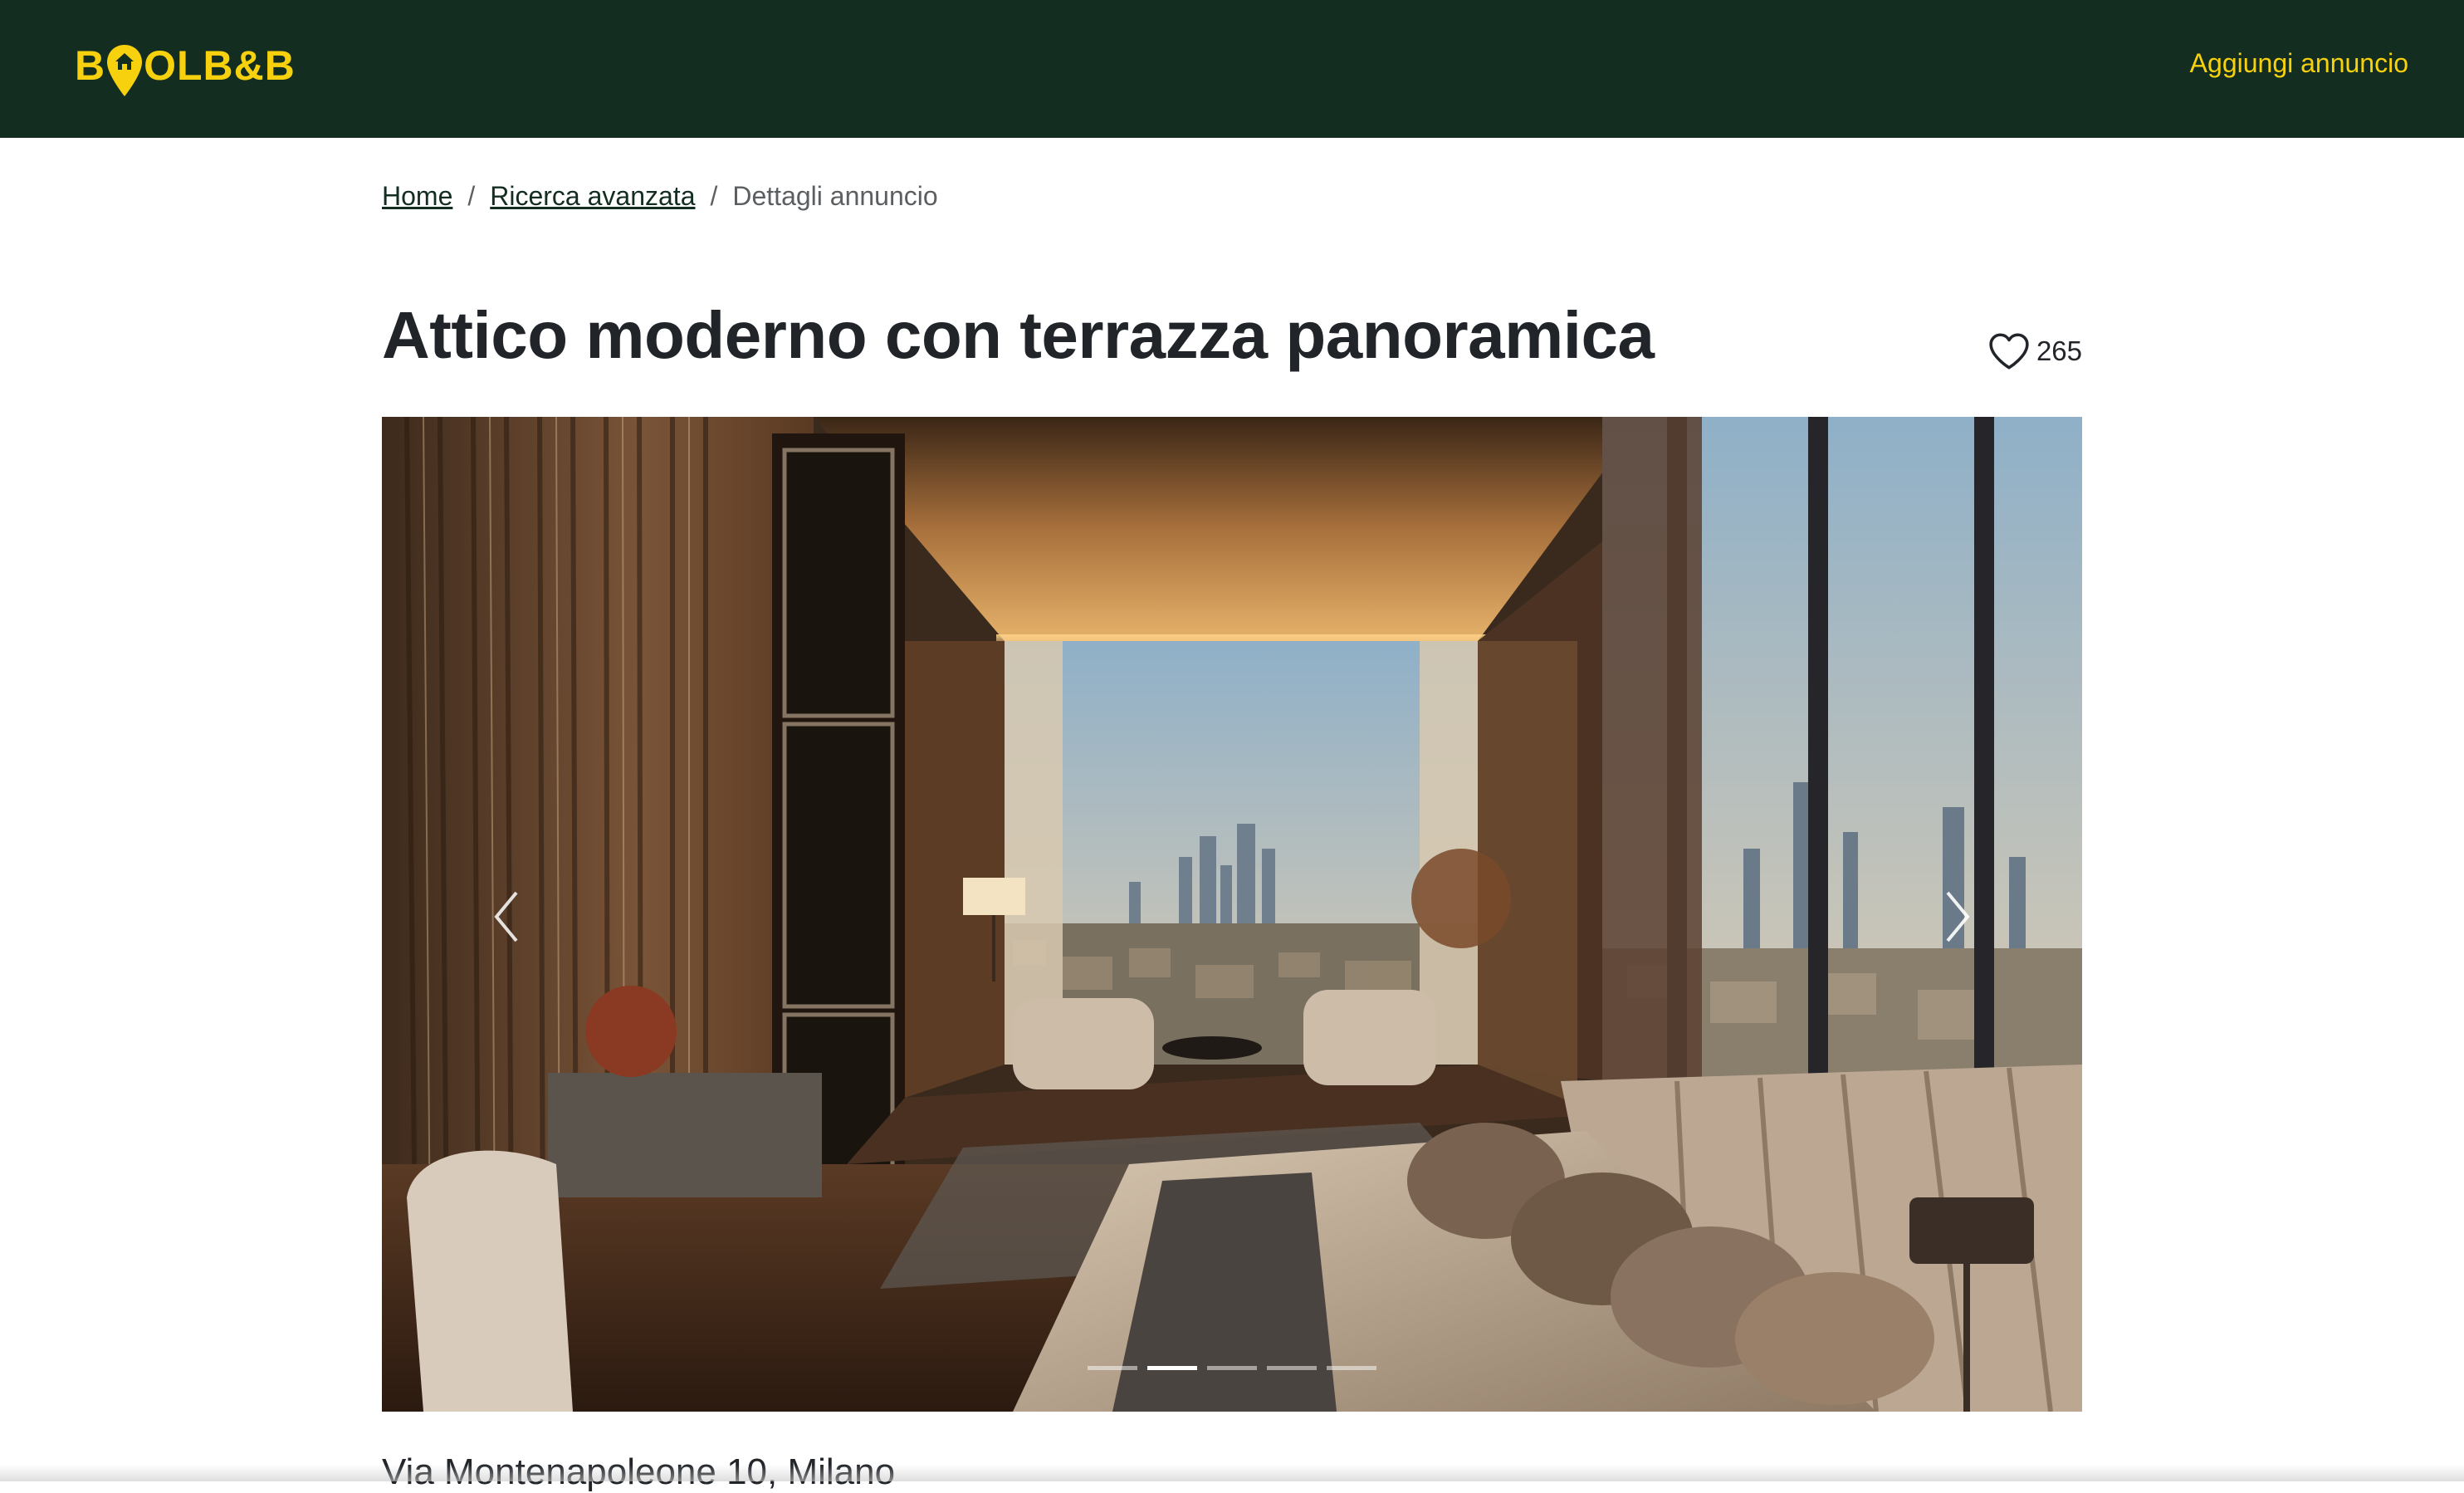 This screenshot has height=1493, width=2464. What do you see at coordinates (593, 197) in the screenshot?
I see `breadcrumb-search-link: Ricerca avanzata` at bounding box center [593, 197].